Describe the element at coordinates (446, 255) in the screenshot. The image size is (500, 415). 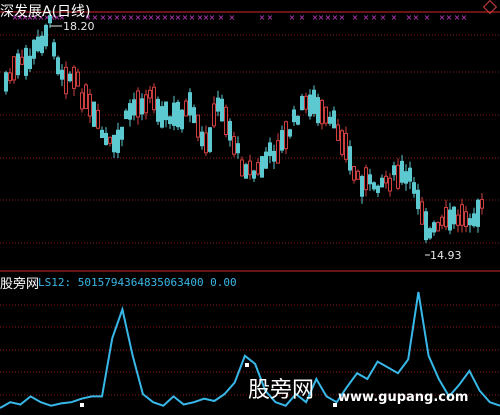
I see `low-price-label: 14.93` at that location.